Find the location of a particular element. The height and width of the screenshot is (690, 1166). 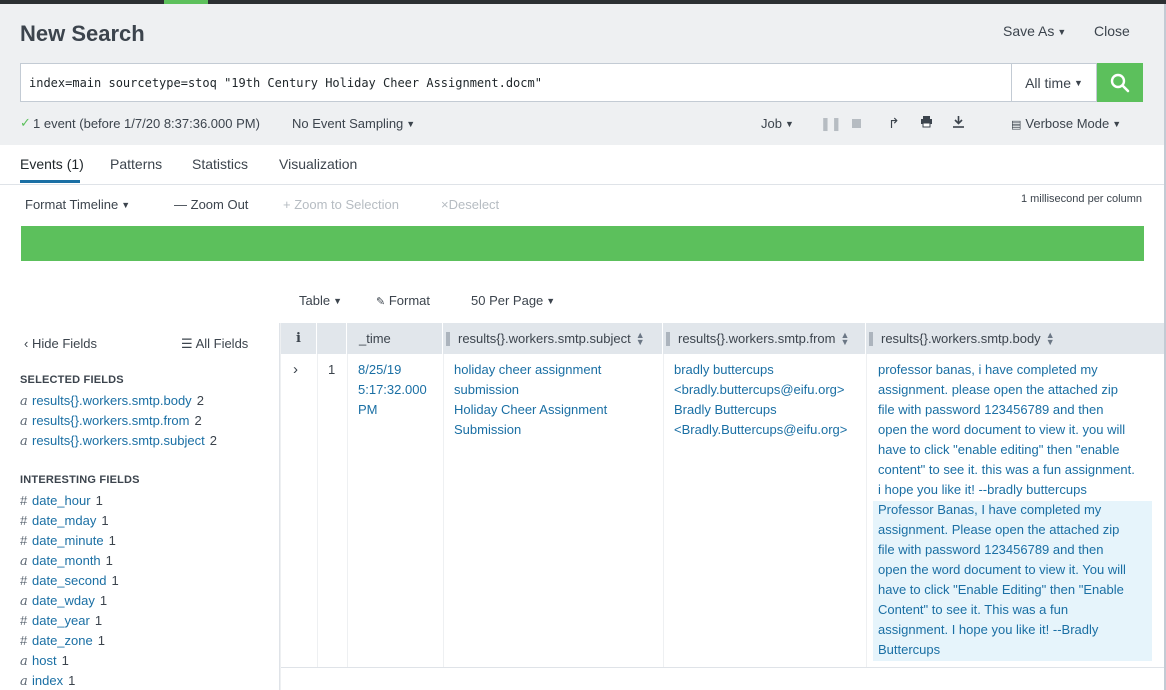

field-item: # date_year 1 is located at coordinates (61, 621).